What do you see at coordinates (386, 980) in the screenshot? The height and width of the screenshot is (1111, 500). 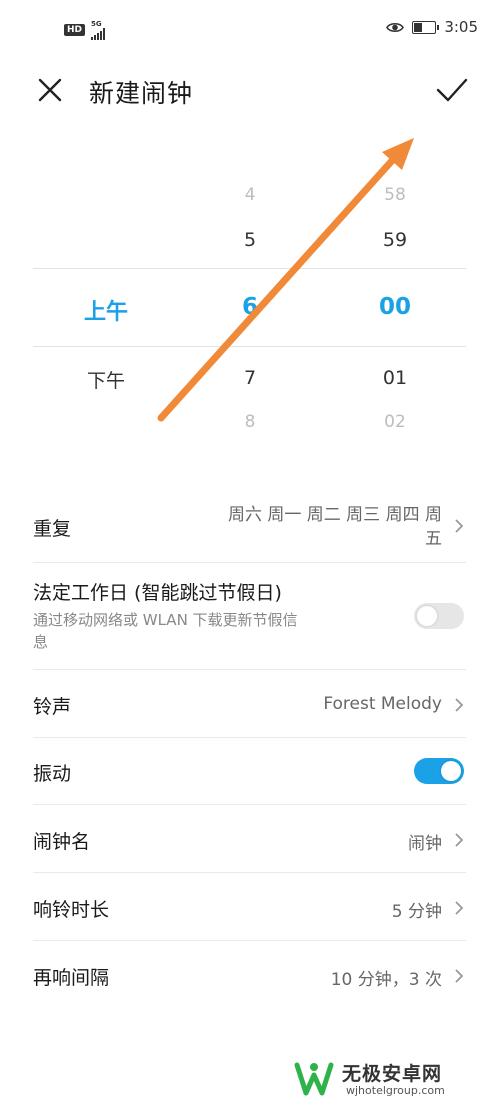 I see `snooze-value: 10 分钟，3 次` at bounding box center [386, 980].